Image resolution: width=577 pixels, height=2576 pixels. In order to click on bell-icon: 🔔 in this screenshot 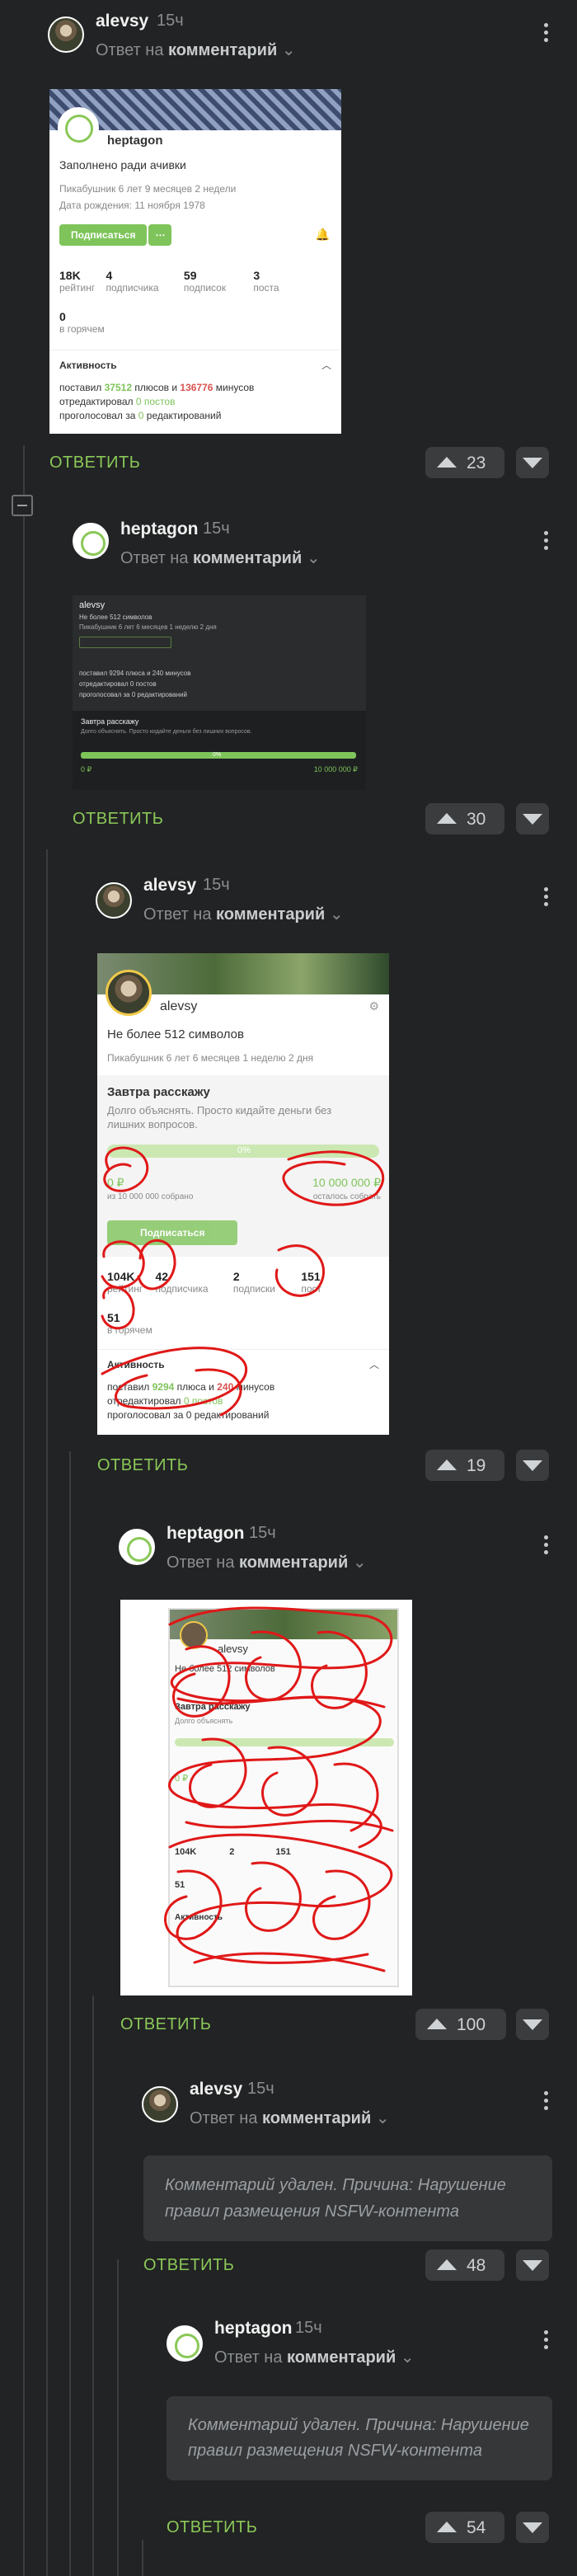, I will do `click(322, 234)`.